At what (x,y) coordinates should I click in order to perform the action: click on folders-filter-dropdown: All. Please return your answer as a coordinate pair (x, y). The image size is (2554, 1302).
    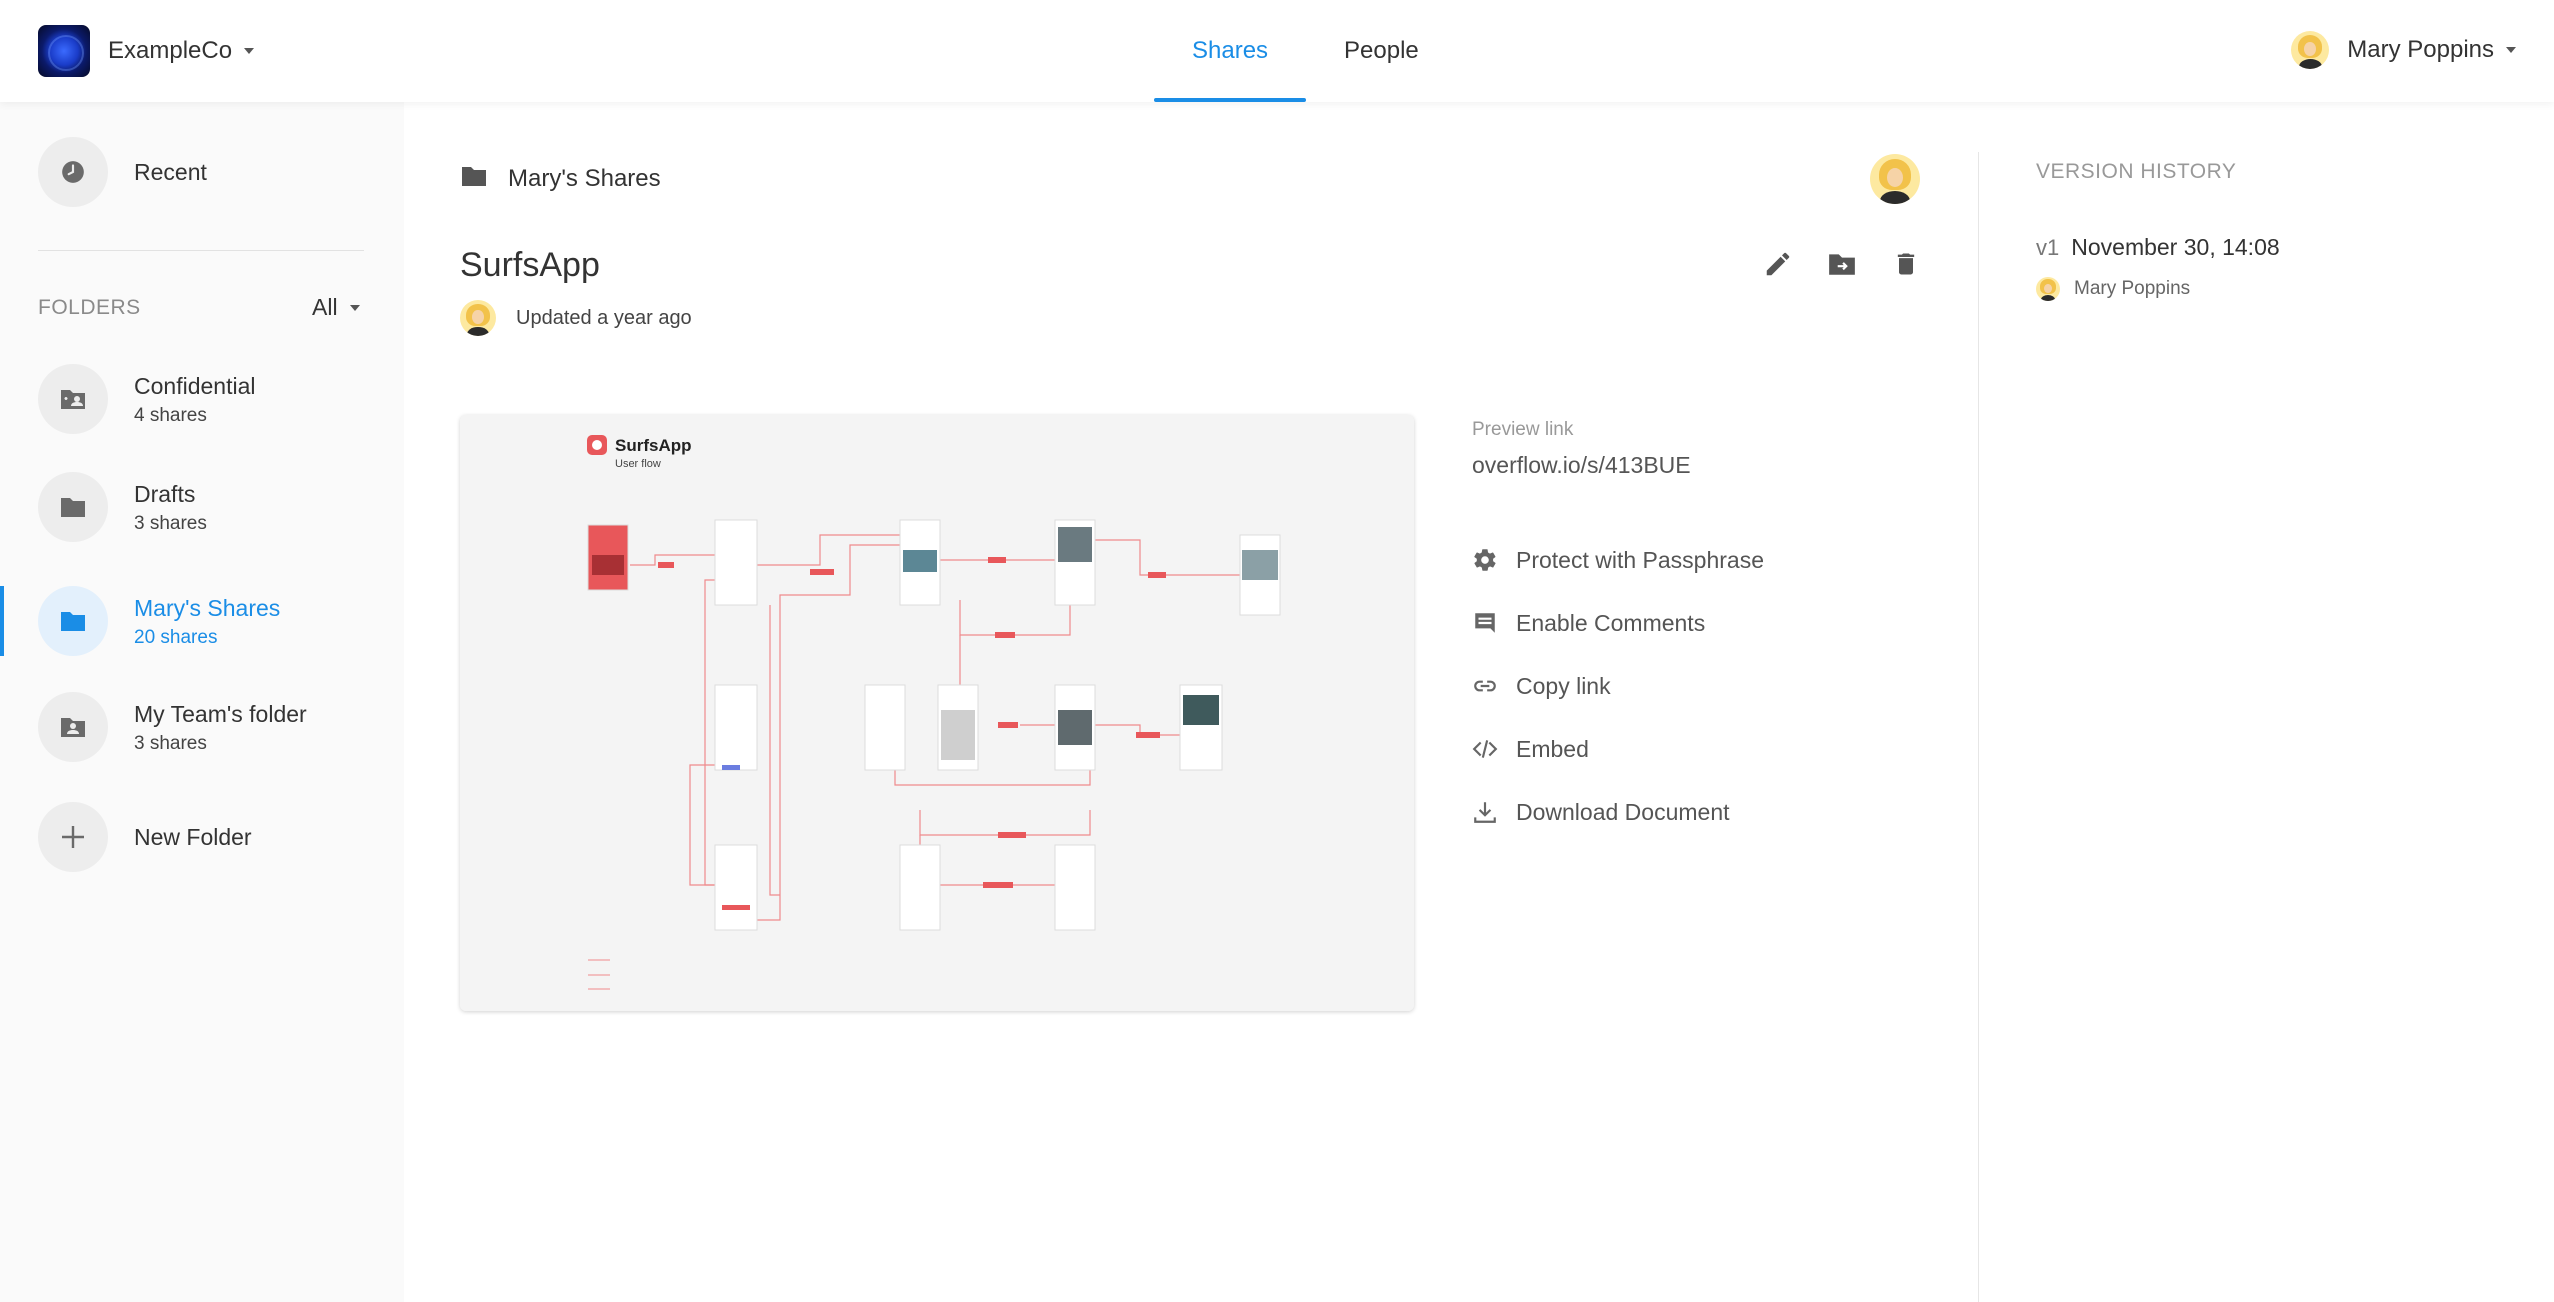
    Looking at the image, I should click on (336, 307).